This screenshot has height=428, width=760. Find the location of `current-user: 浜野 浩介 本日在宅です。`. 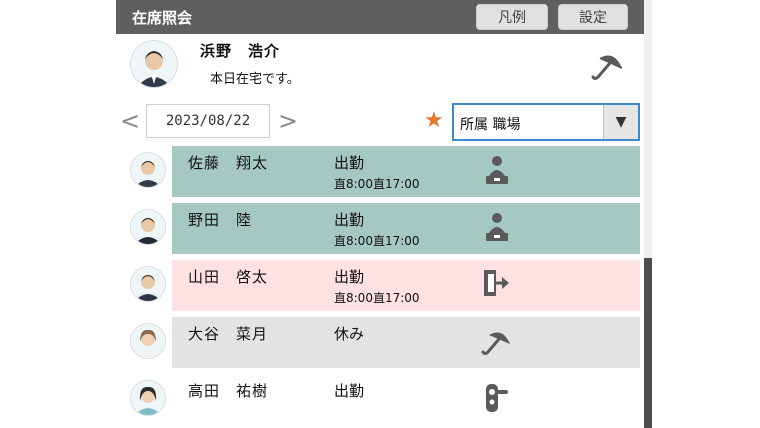

current-user: 浜野 浩介 本日在宅です。 is located at coordinates (382, 68).